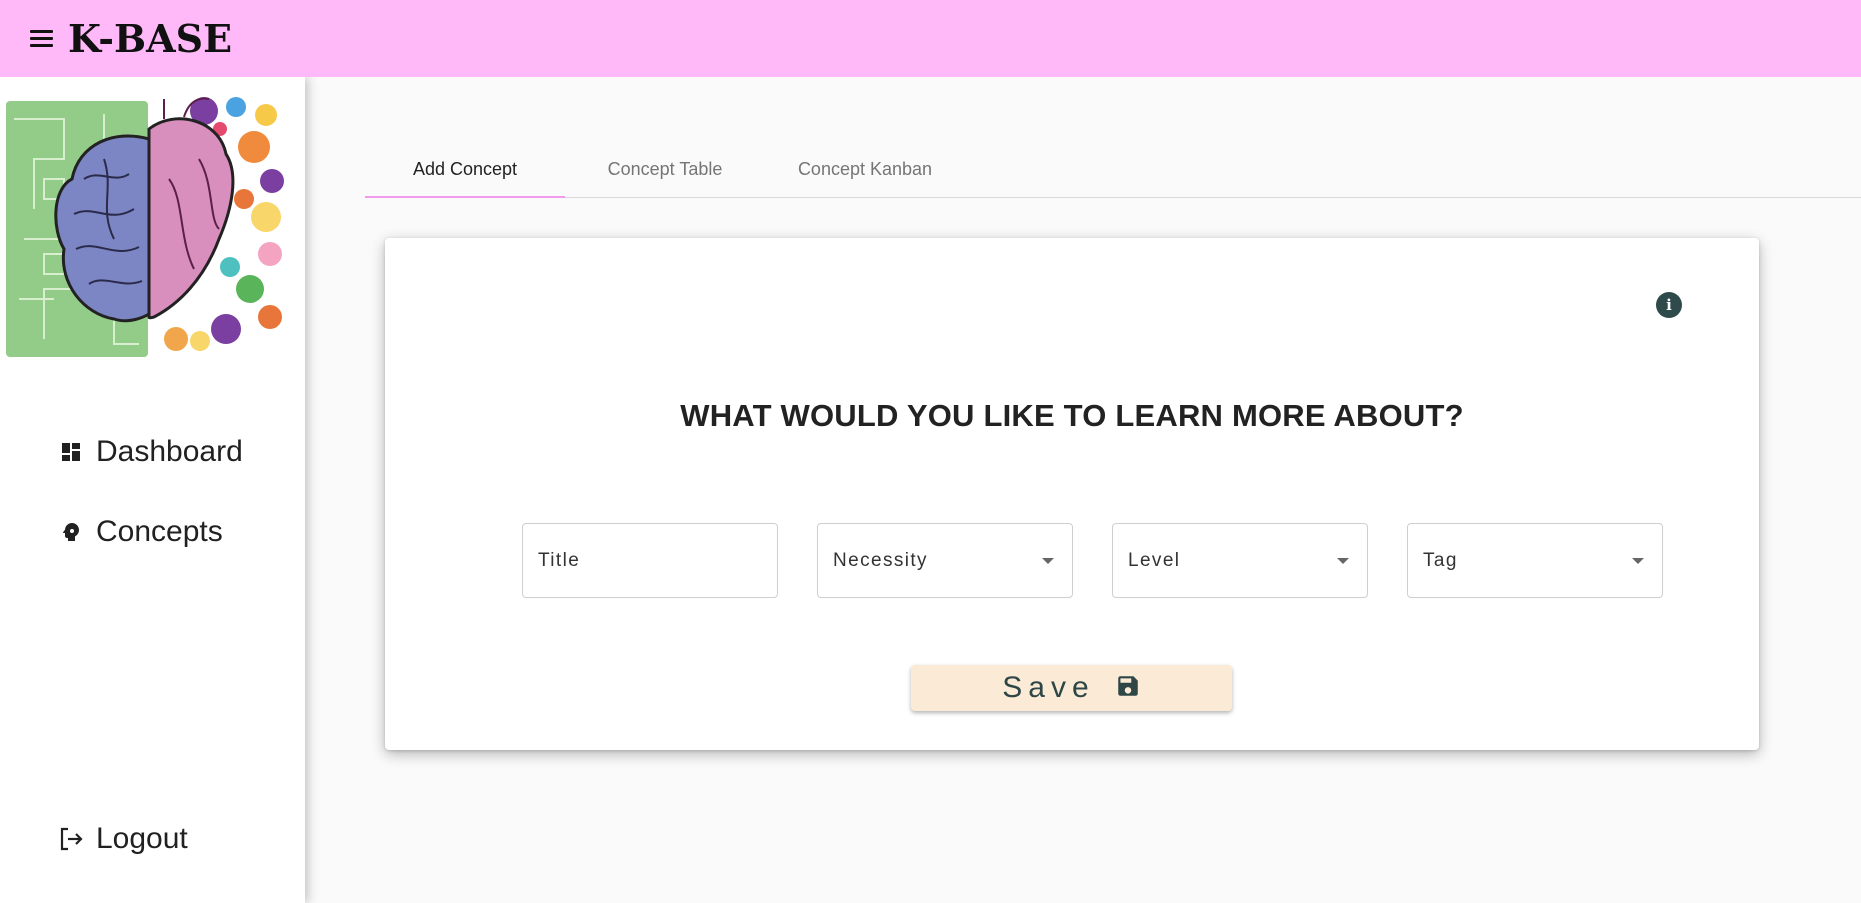  What do you see at coordinates (142, 838) in the screenshot?
I see `logout-label: Logout` at bounding box center [142, 838].